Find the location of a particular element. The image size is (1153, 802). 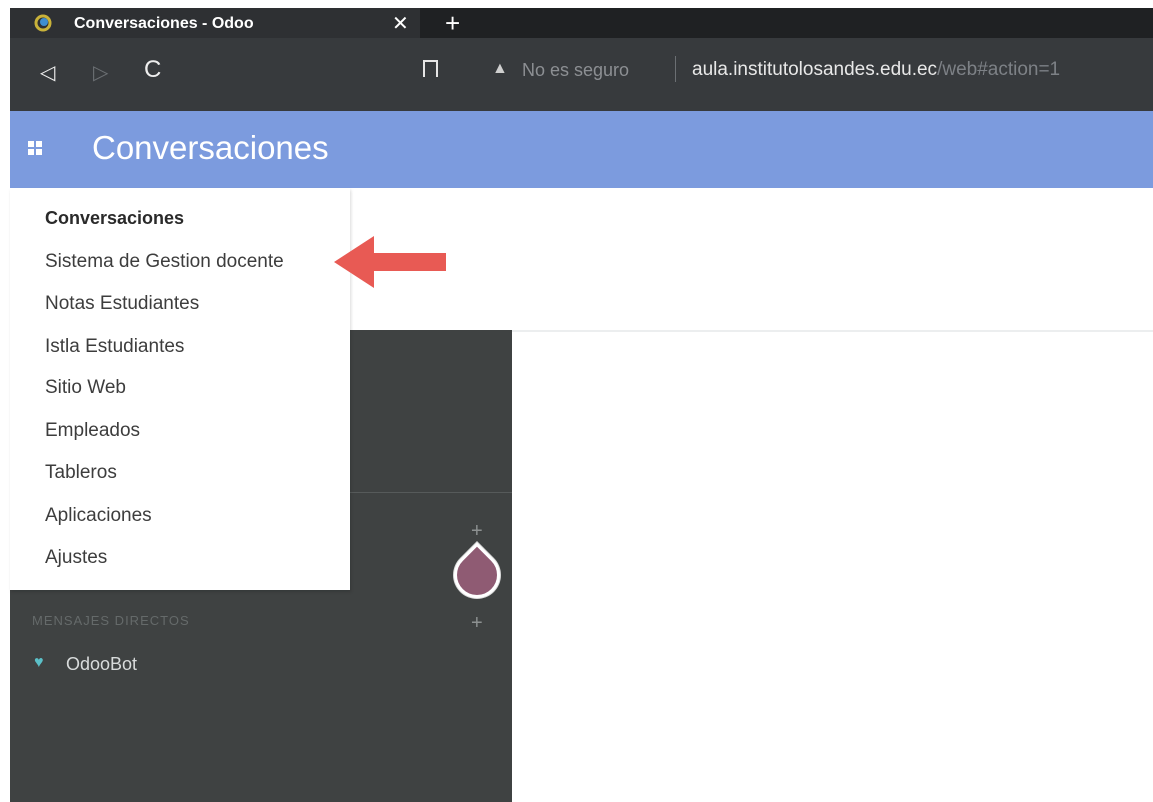

back-icon: ◁ is located at coordinates (47, 72).